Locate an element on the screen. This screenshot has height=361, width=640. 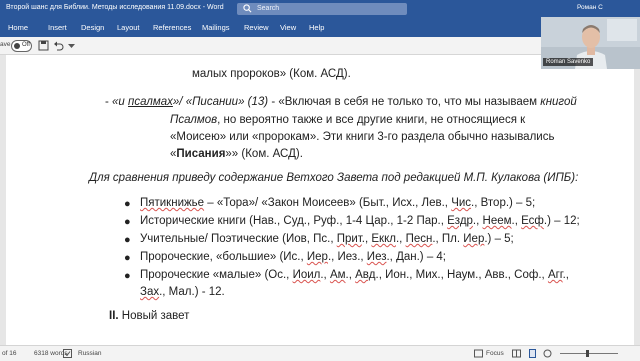
text-span: II. is located at coordinates (114, 316).